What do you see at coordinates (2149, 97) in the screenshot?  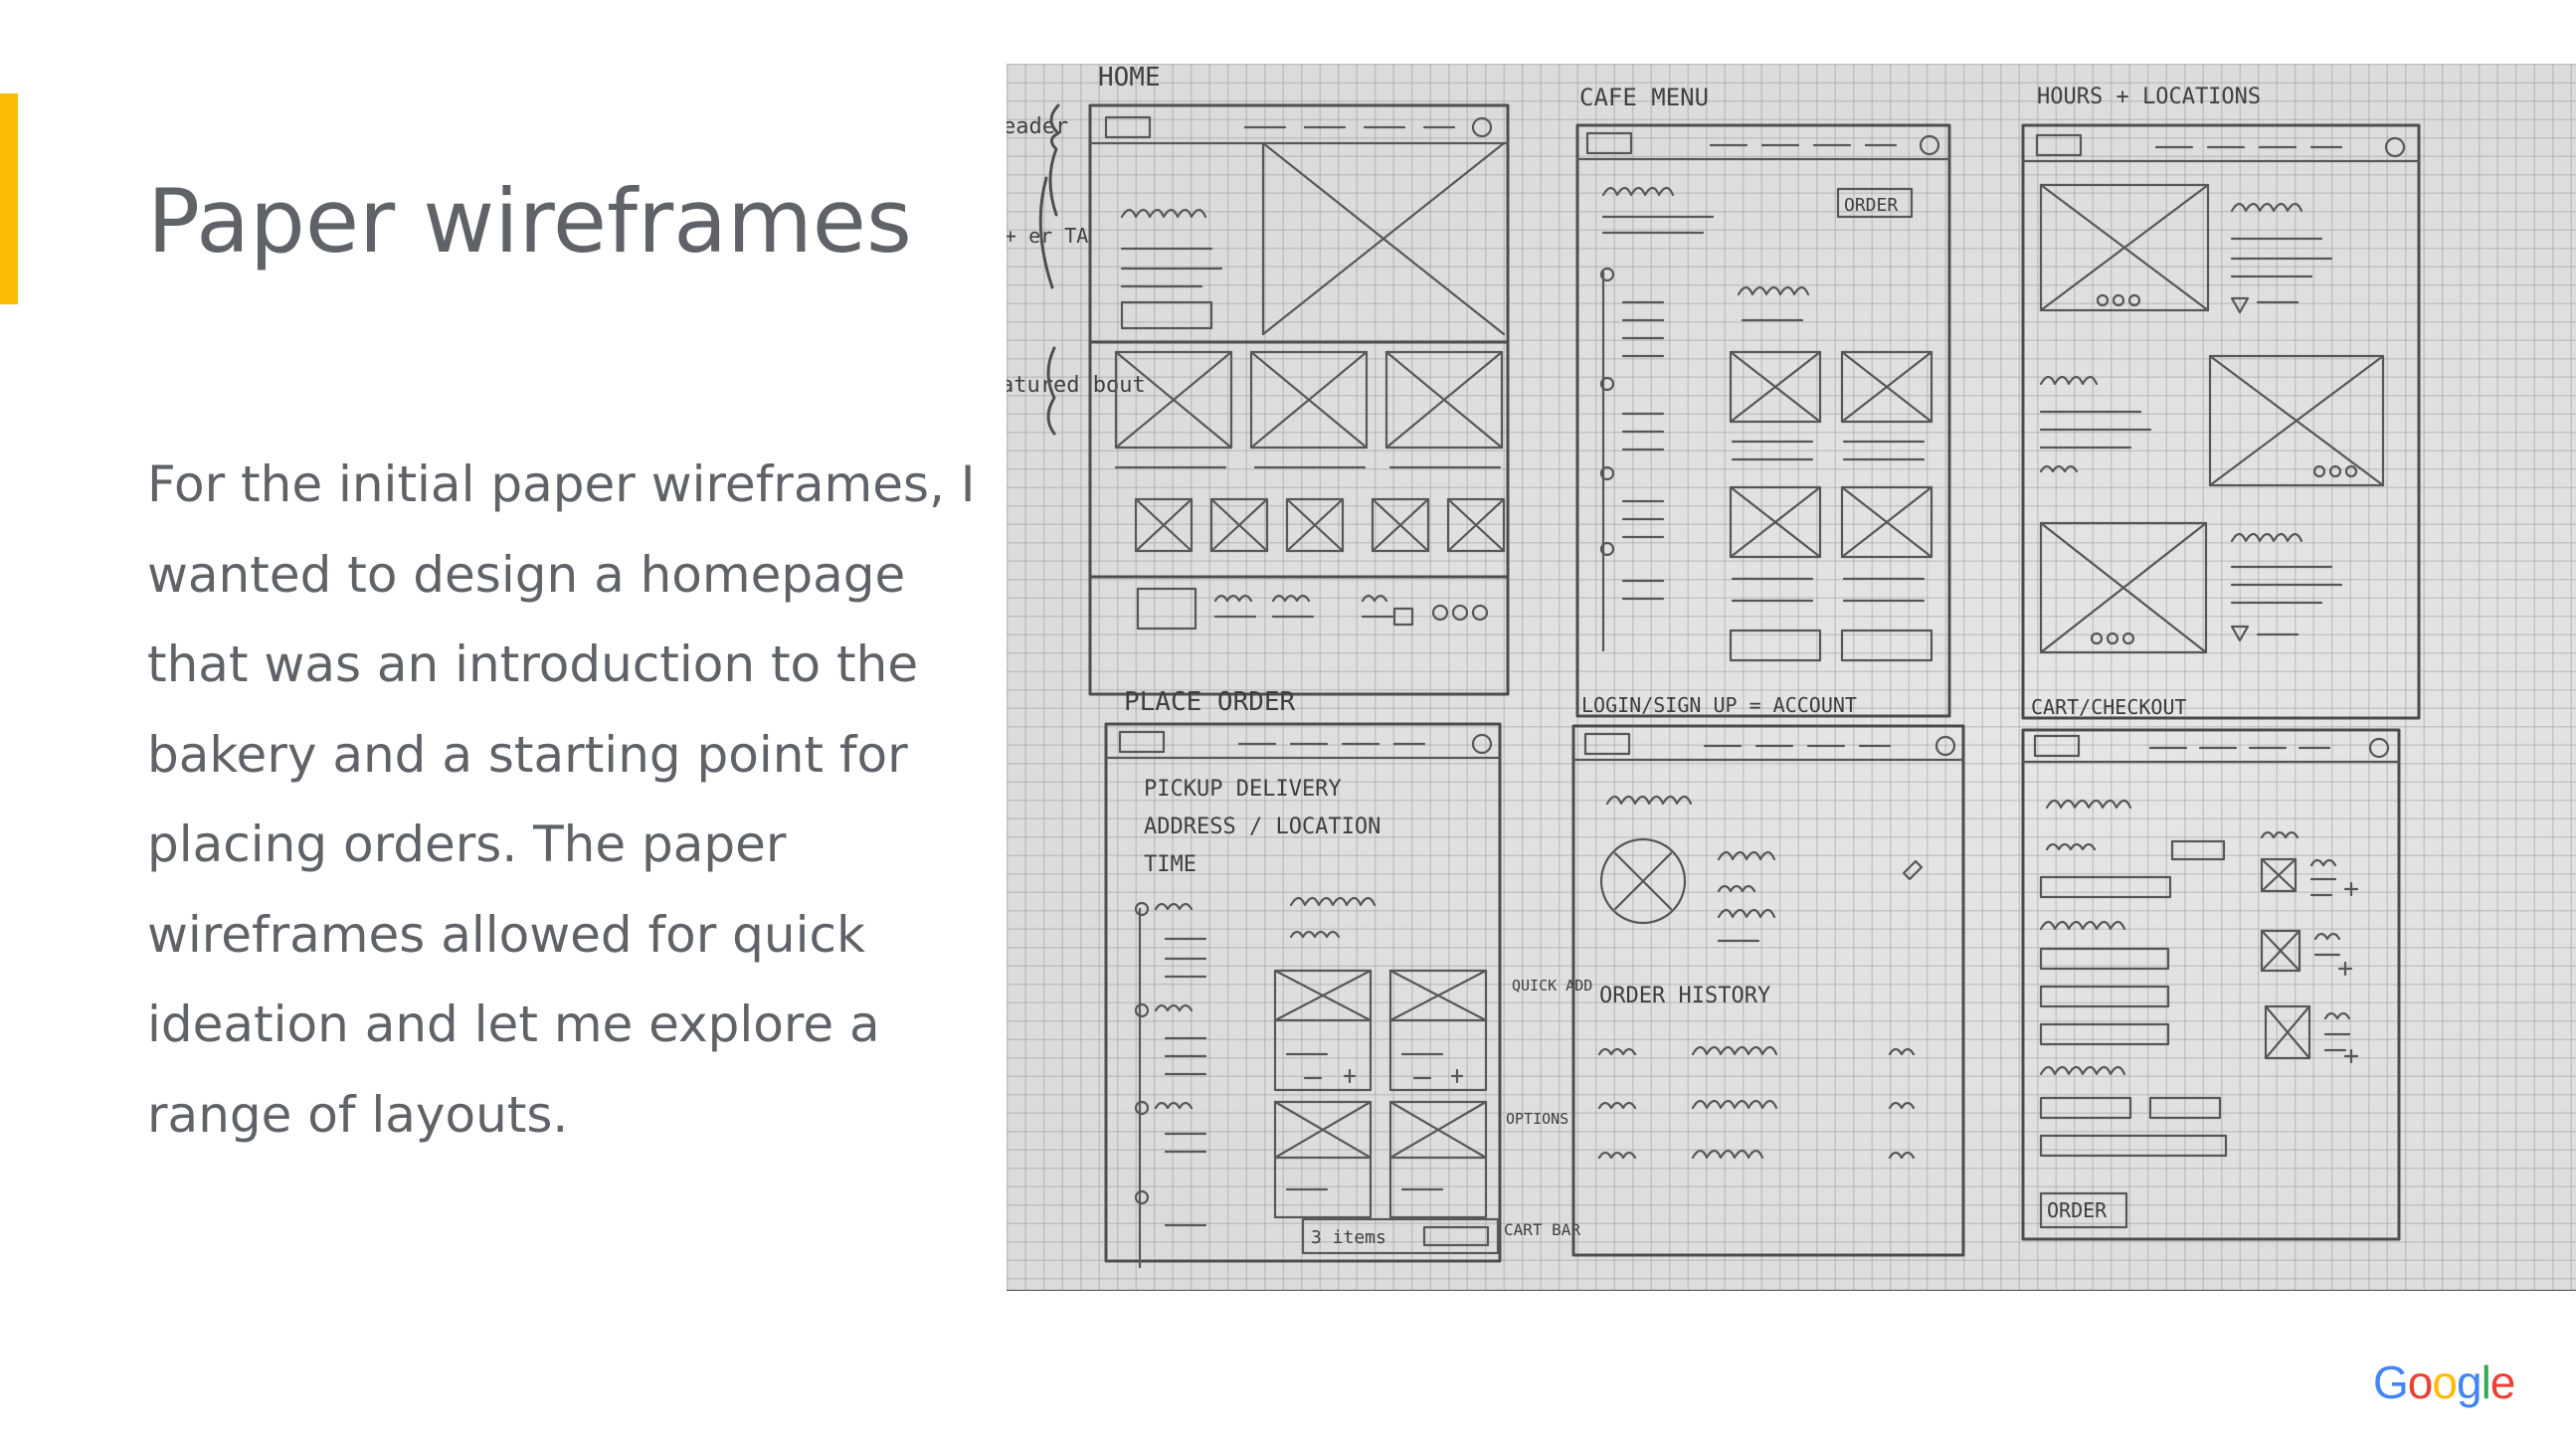 I see `frame-label-hours: HOURS + LOCATIONS` at bounding box center [2149, 97].